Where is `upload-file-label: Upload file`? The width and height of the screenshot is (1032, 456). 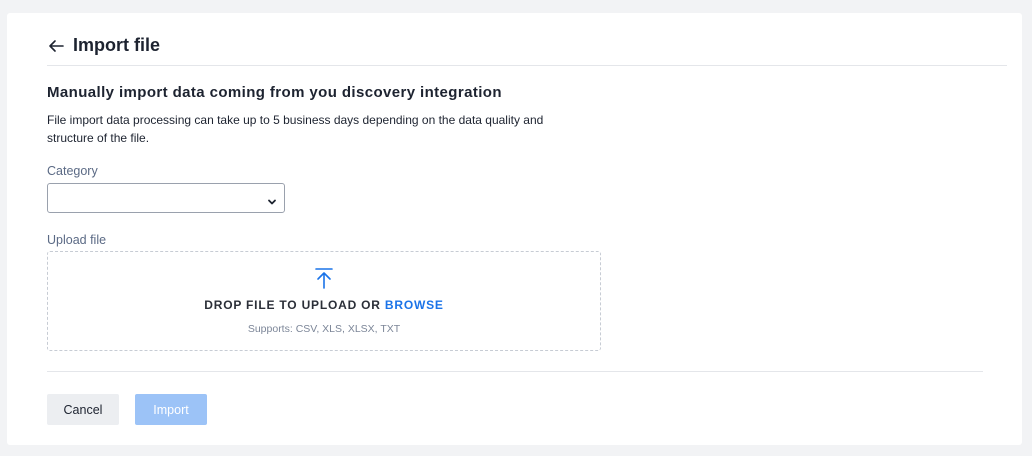 upload-file-label: Upload file is located at coordinates (77, 240).